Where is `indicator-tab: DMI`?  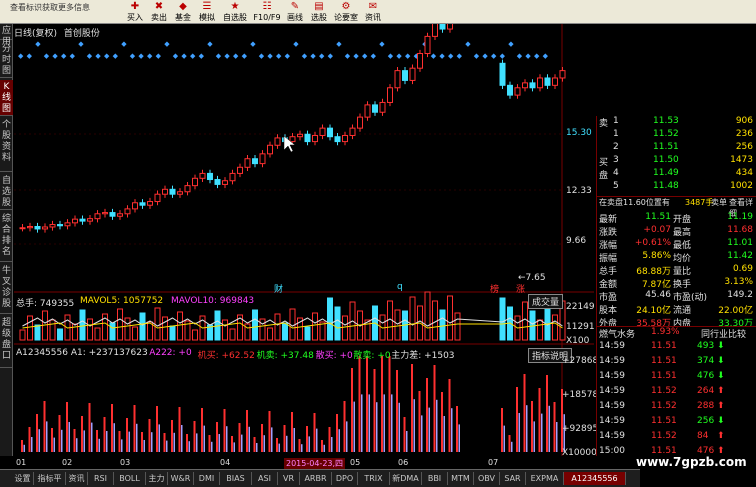
indicator-tab: DMI is located at coordinates (207, 478).